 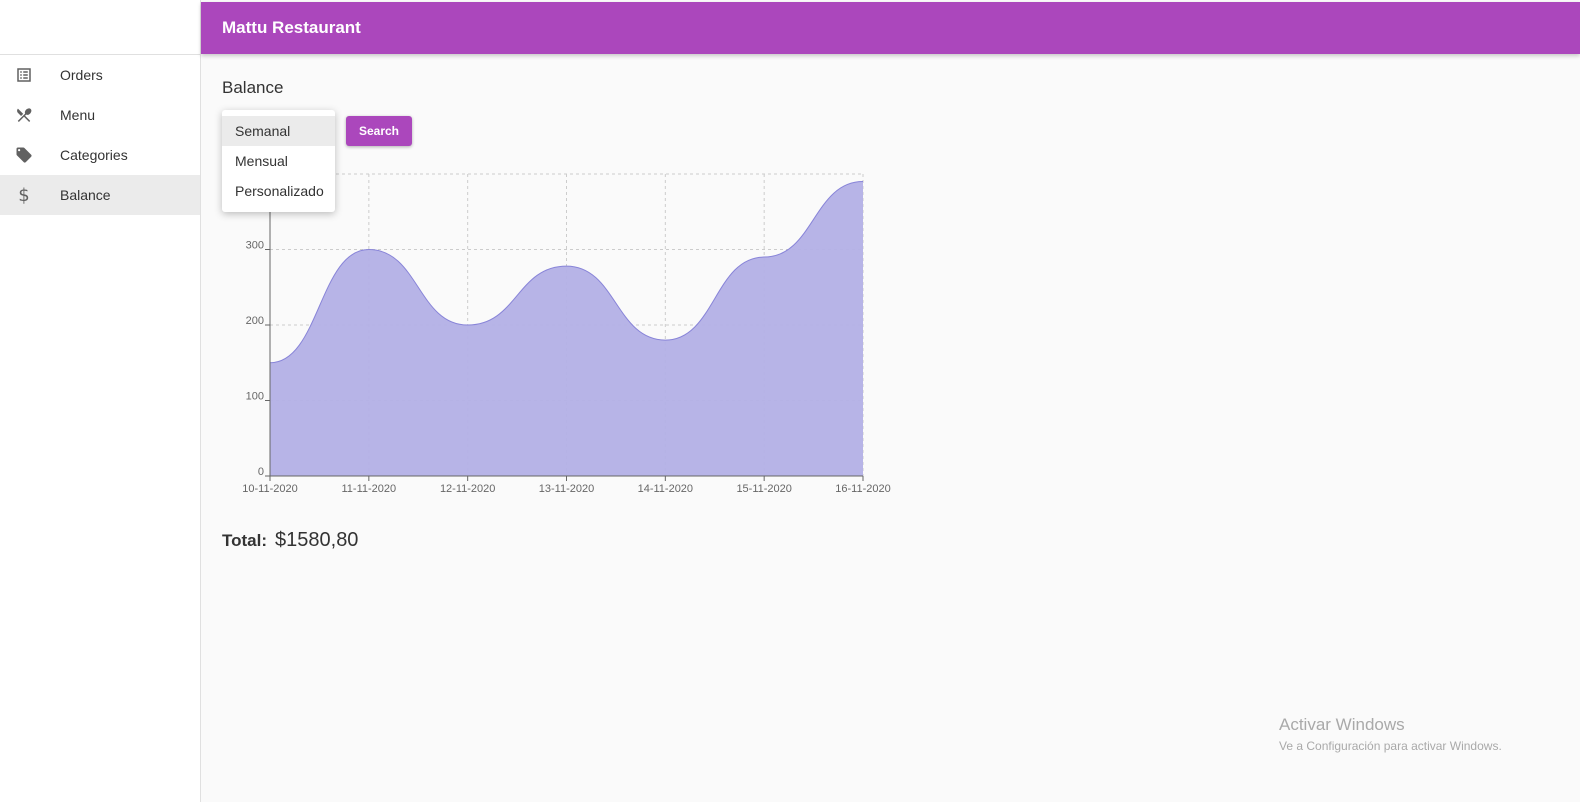 I want to click on x-tick-label: 15-11-2020, so click(x=763, y=489).